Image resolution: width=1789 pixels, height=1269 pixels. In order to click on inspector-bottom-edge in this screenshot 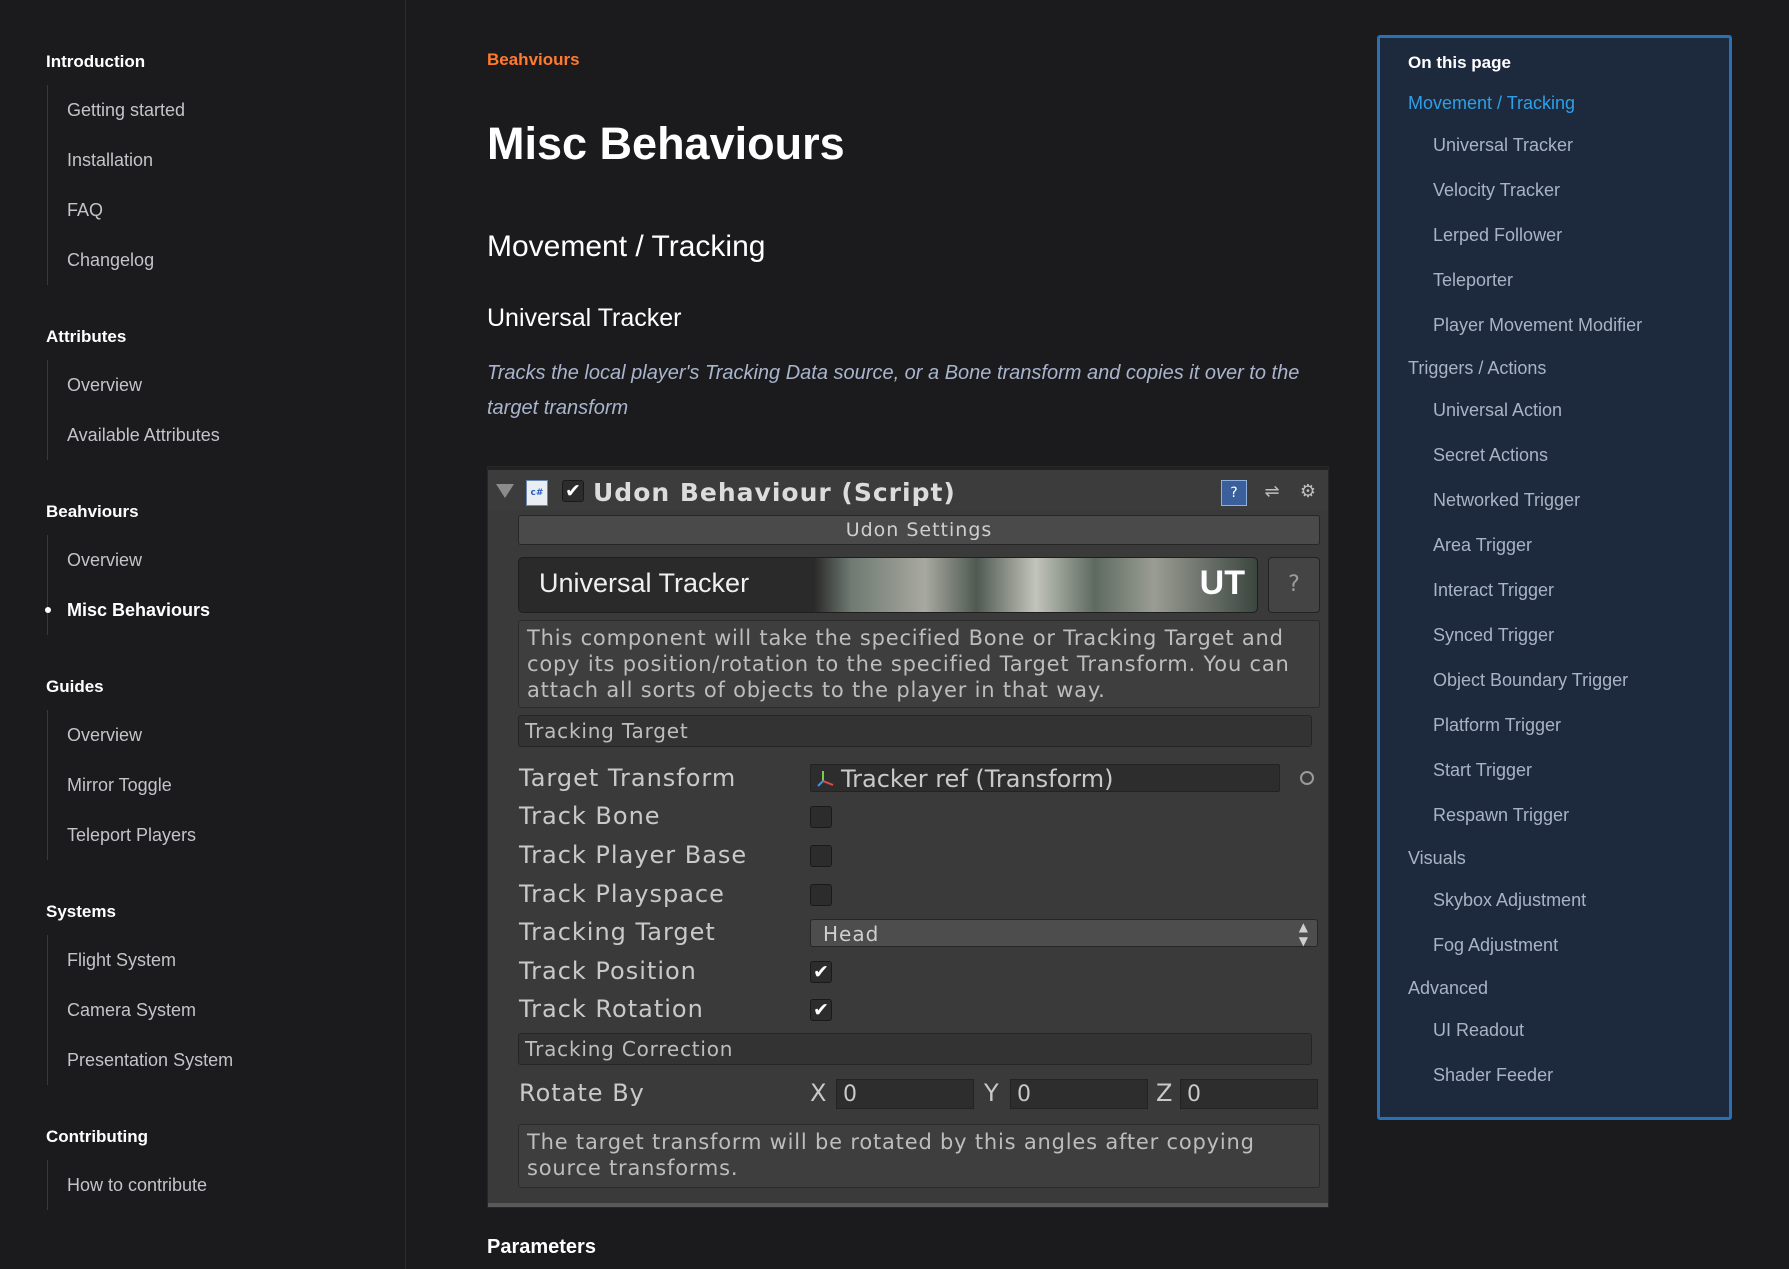, I will do `click(908, 1205)`.